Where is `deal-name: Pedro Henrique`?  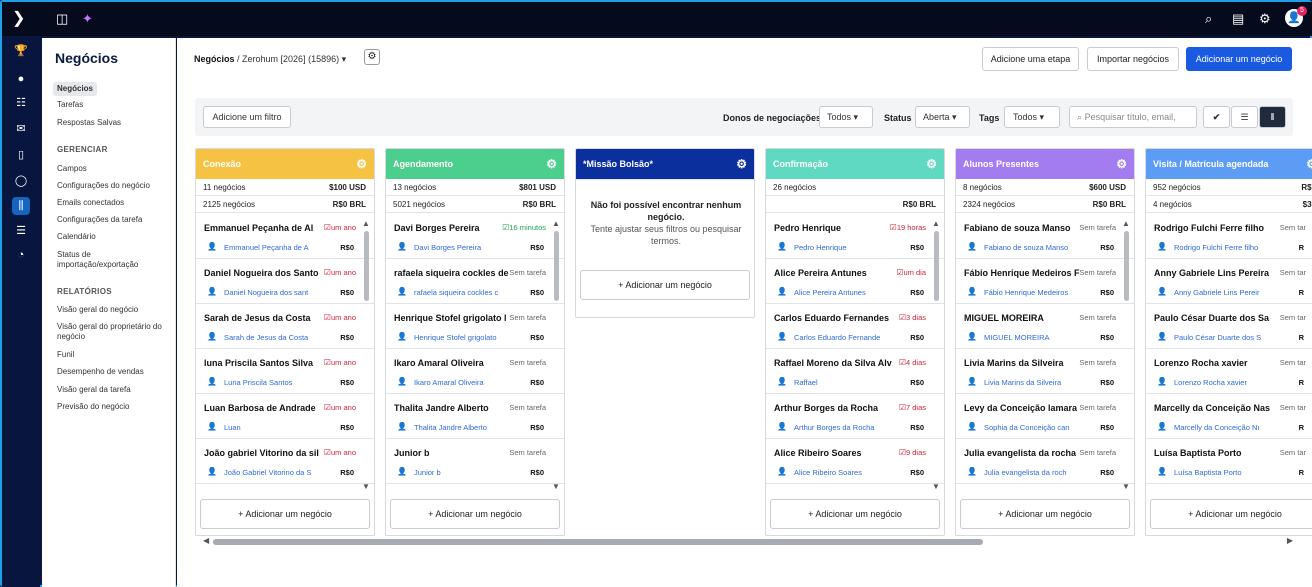
deal-name: Pedro Henrique is located at coordinates (833, 228).